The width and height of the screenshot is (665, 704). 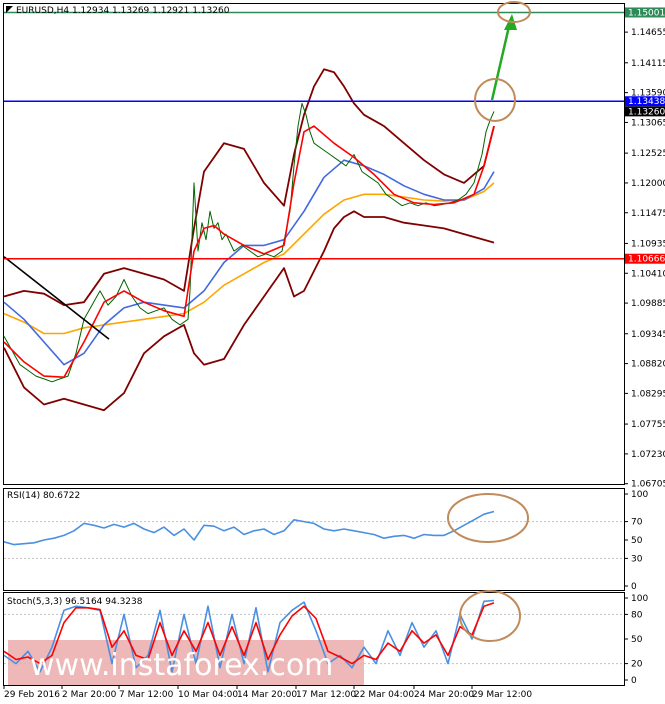 What do you see at coordinates (648, 184) in the screenshot?
I see `price-tick-label: 1.12000` at bounding box center [648, 184].